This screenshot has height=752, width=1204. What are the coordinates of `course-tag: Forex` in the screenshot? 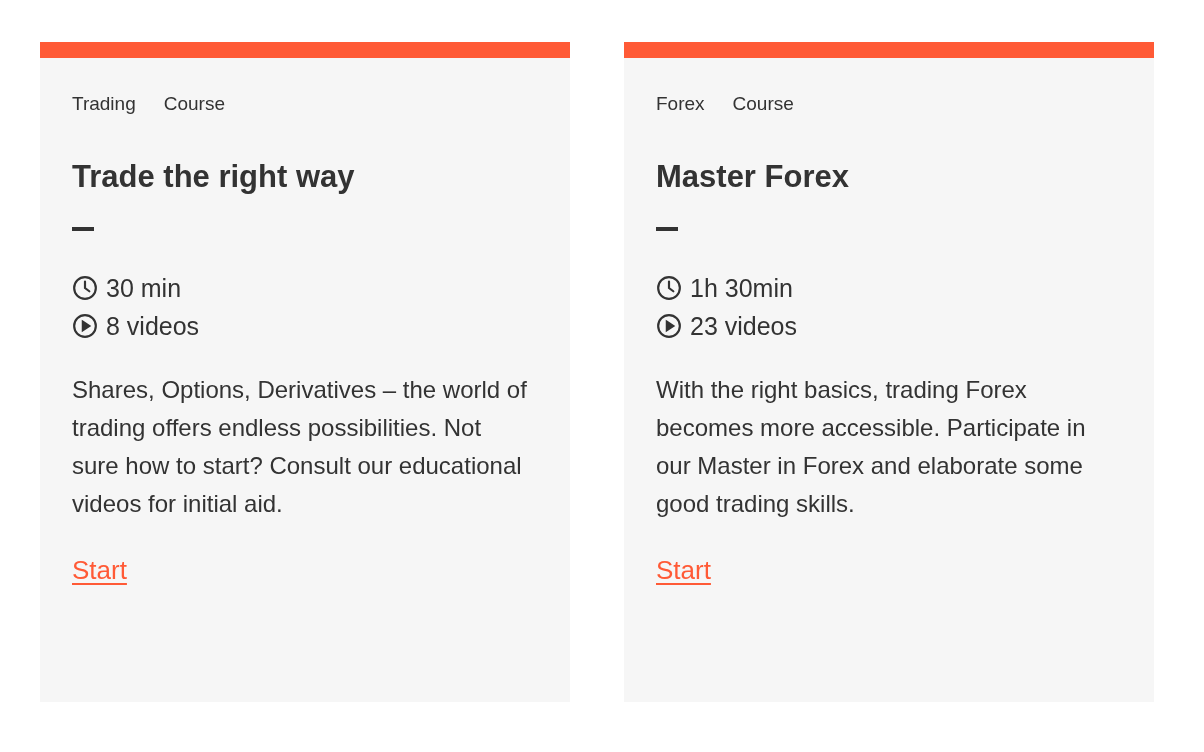 It's located at (680, 104).